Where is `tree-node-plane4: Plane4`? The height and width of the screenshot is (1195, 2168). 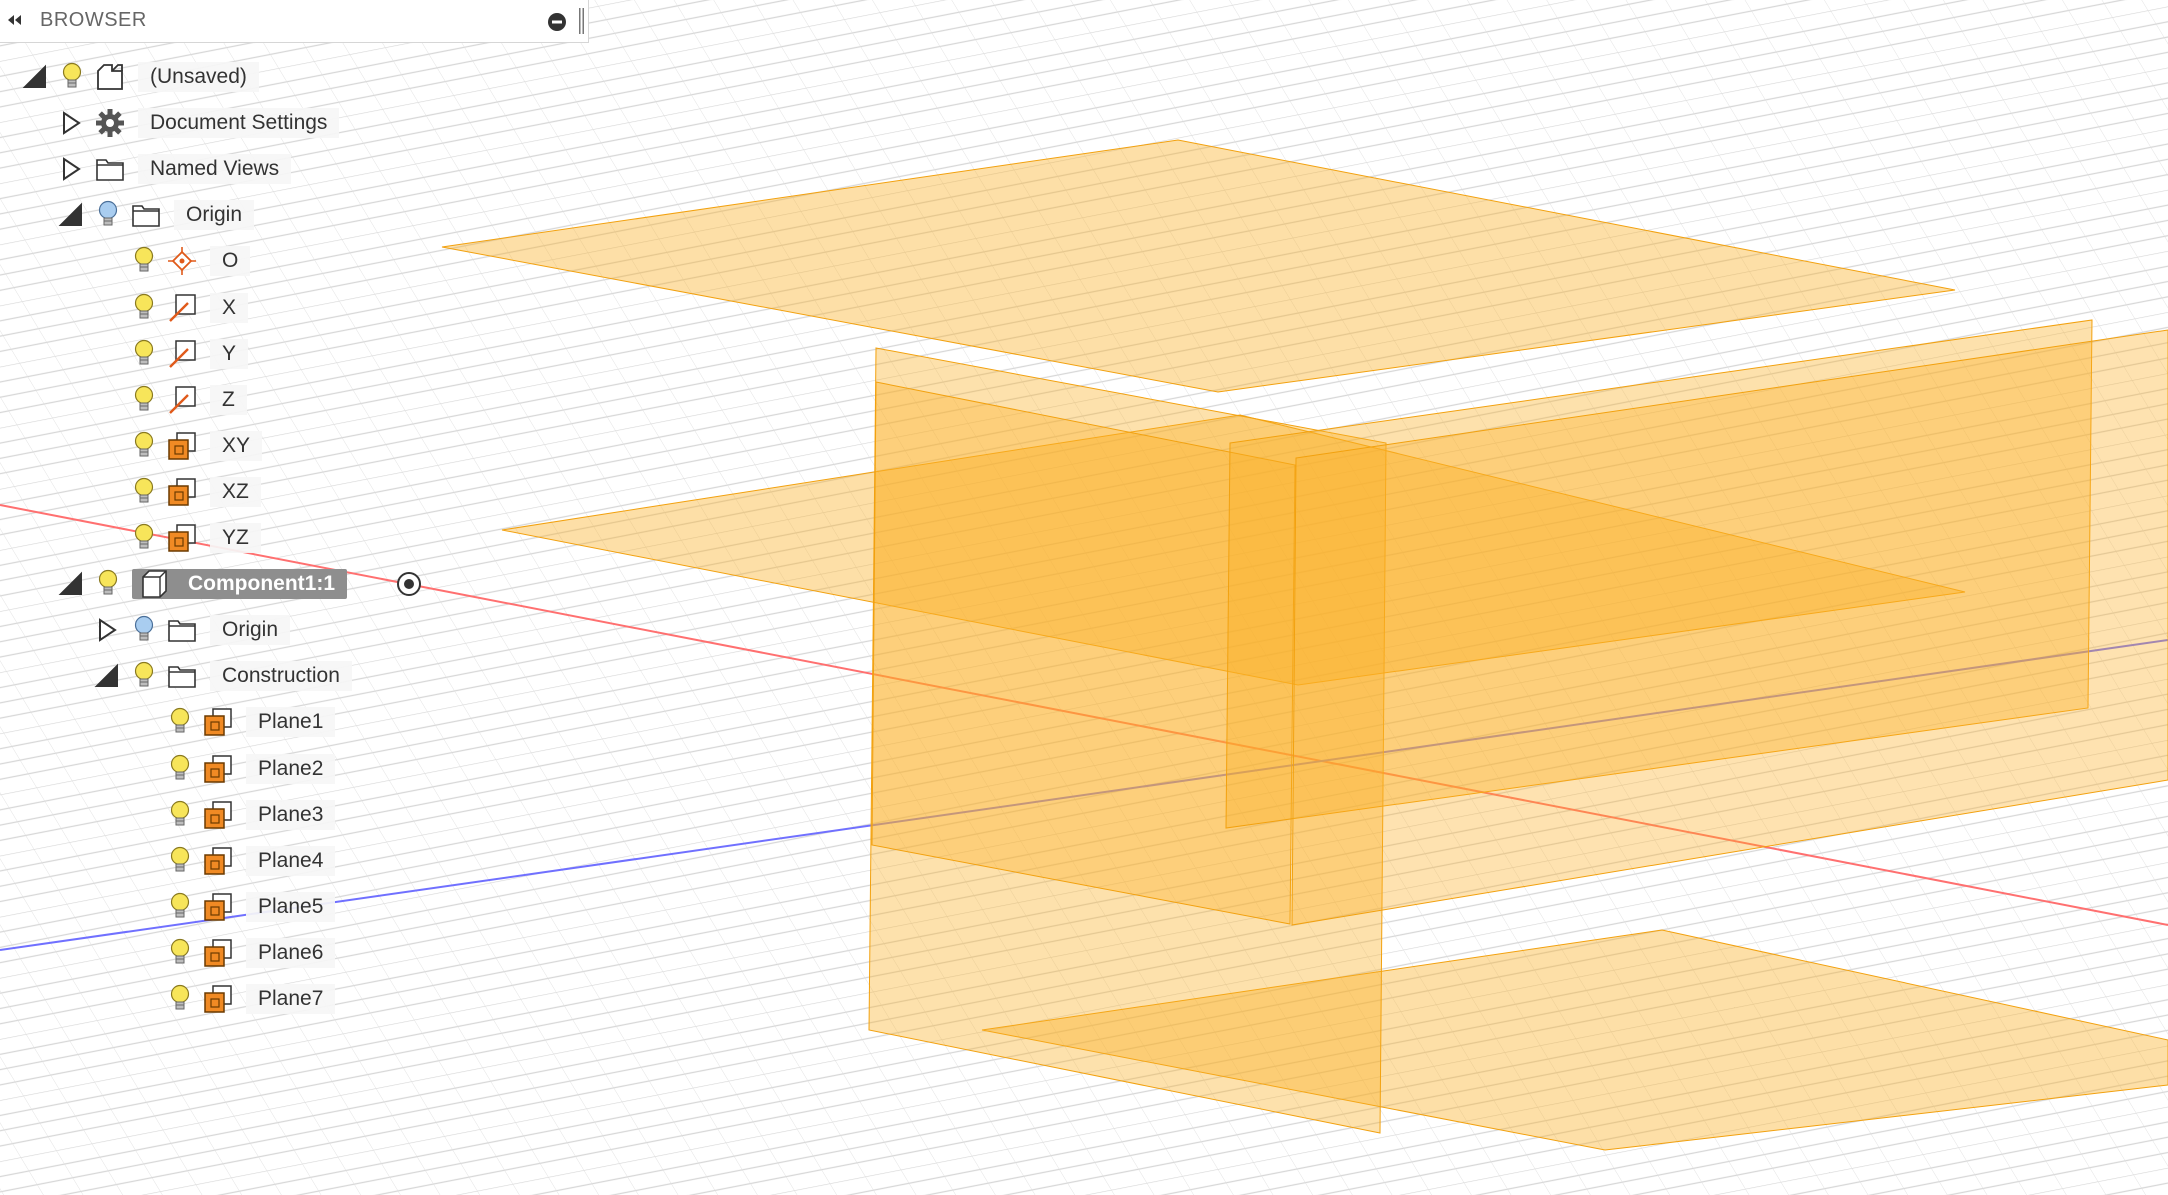
tree-node-plane4: Plane4 is located at coordinates (220, 860).